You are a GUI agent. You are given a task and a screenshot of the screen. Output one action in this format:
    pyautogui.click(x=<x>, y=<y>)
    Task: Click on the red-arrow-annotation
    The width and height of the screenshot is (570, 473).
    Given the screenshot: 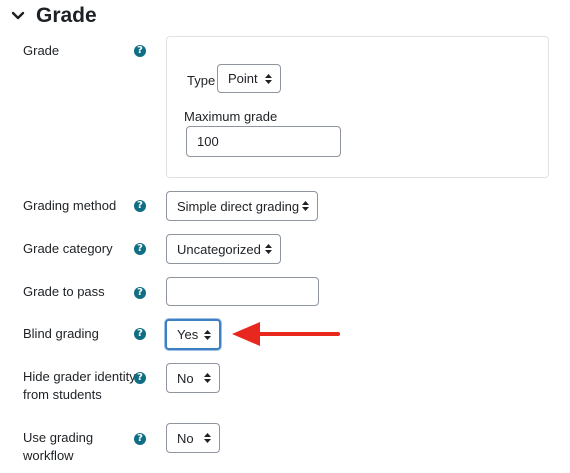 What is the action you would take?
    pyautogui.click(x=286, y=334)
    